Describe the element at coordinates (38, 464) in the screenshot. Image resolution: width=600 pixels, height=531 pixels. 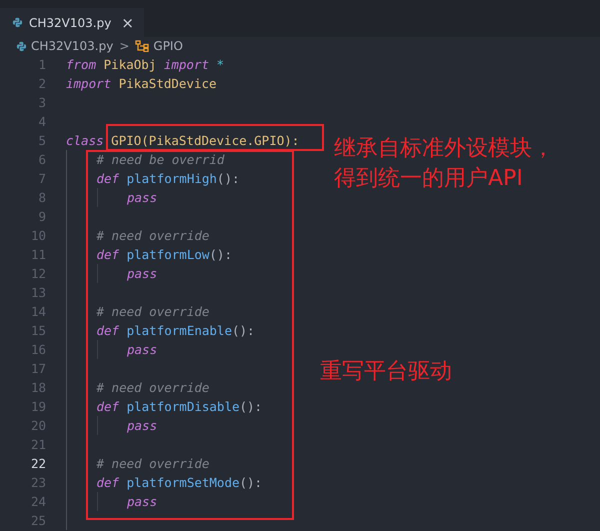
I see `line-number: 22` at that location.